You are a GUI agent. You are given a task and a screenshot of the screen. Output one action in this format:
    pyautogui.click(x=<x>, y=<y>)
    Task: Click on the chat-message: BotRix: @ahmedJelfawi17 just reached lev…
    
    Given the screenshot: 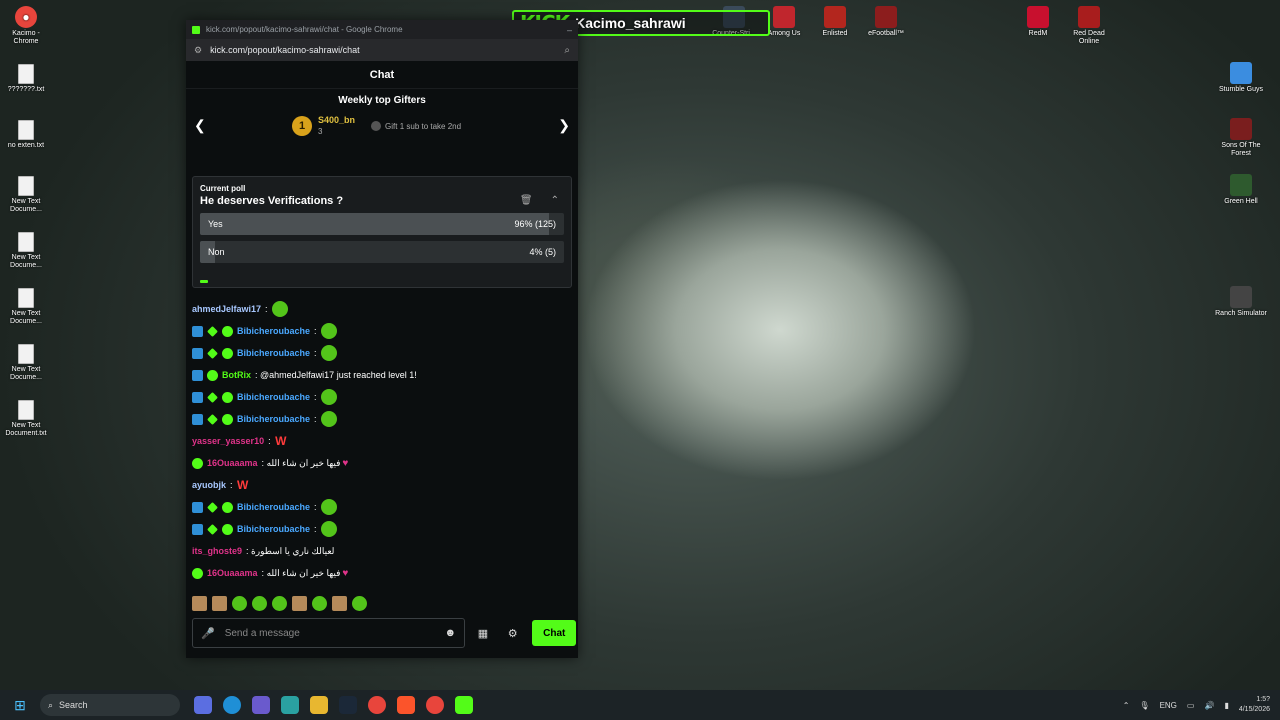 What is the action you would take?
    pyautogui.click(x=382, y=375)
    